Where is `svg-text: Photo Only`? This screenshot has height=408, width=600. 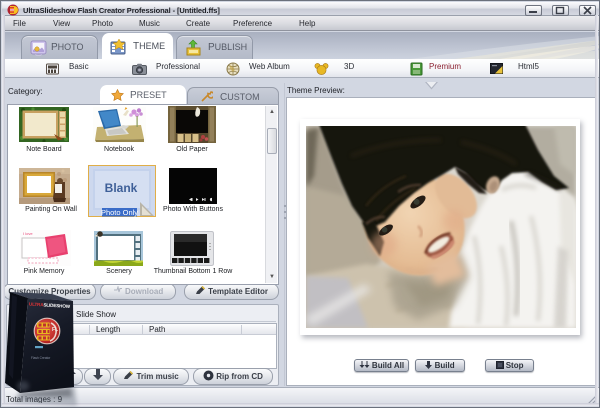 svg-text: Photo Only is located at coordinates (119, 212).